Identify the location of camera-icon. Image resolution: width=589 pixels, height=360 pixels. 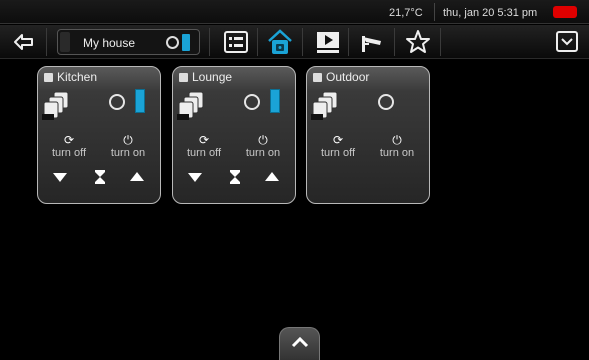
(373, 42).